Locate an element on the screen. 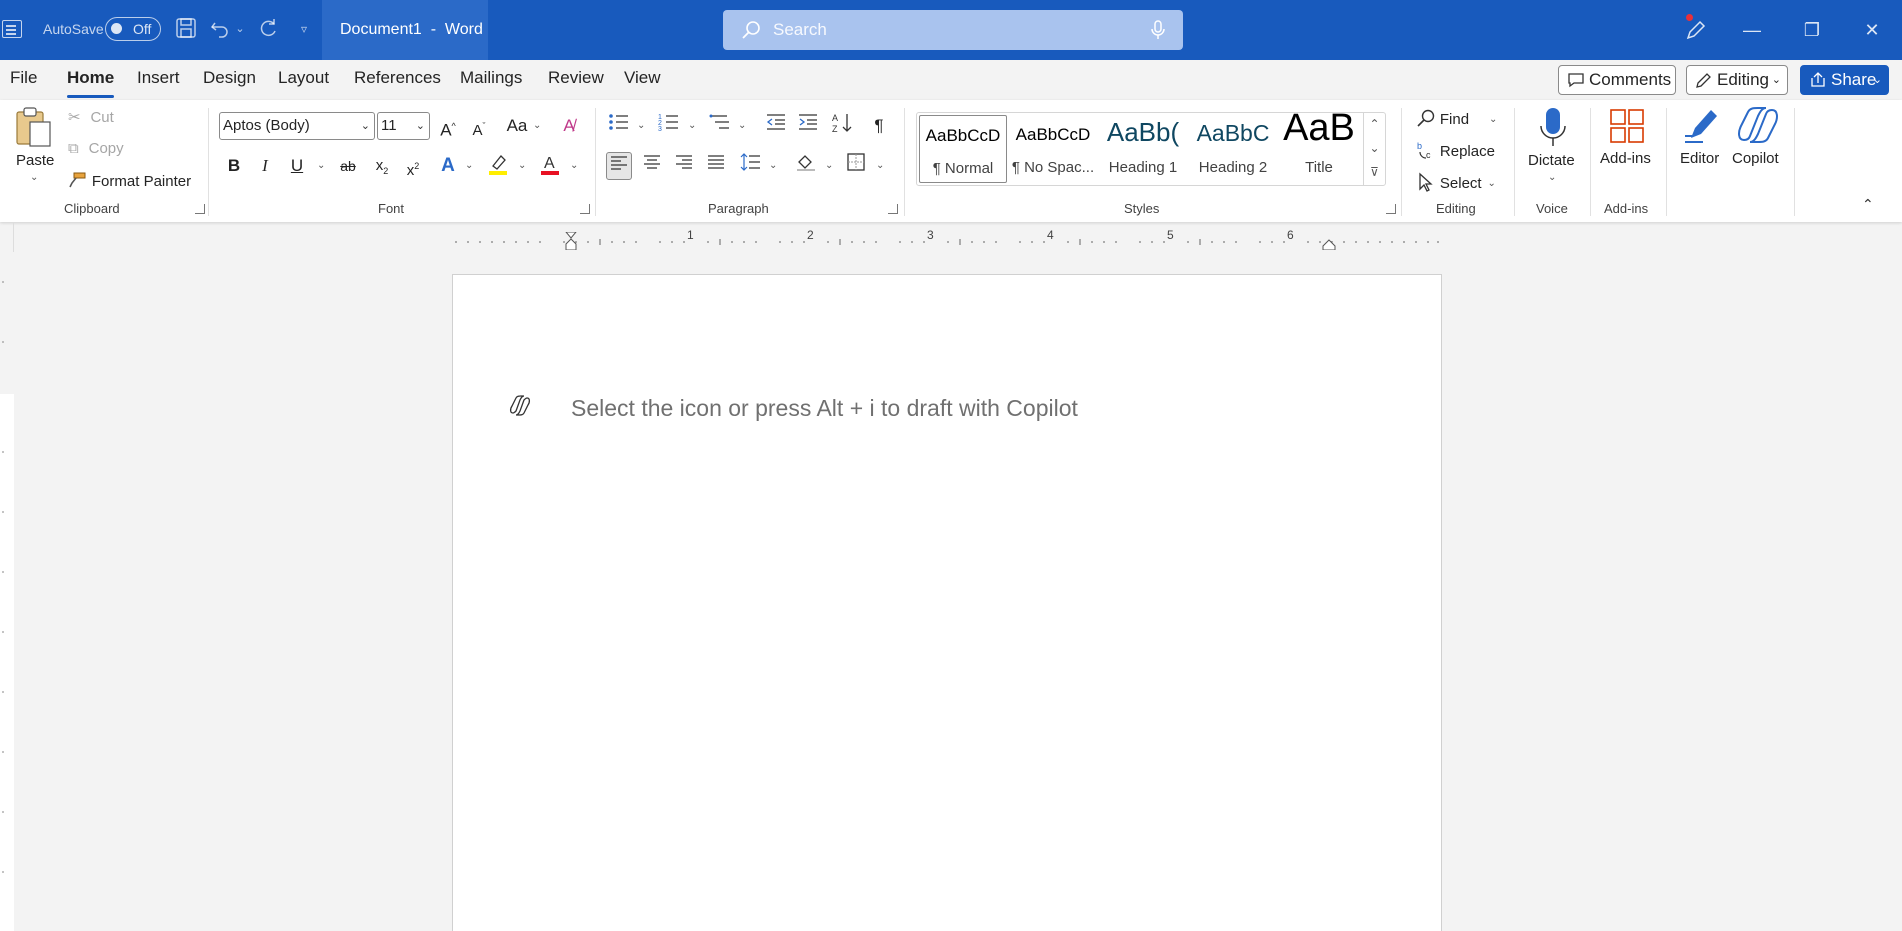 Image resolution: width=1902 pixels, height=931 pixels. clipboard-launcher-icon is located at coordinates (200, 209).